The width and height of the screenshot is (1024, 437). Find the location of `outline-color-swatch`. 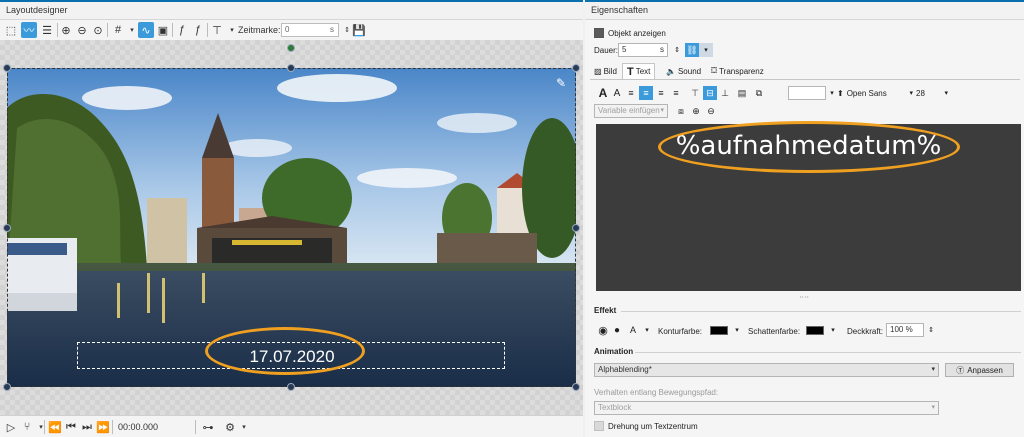

outline-color-swatch is located at coordinates (719, 330).